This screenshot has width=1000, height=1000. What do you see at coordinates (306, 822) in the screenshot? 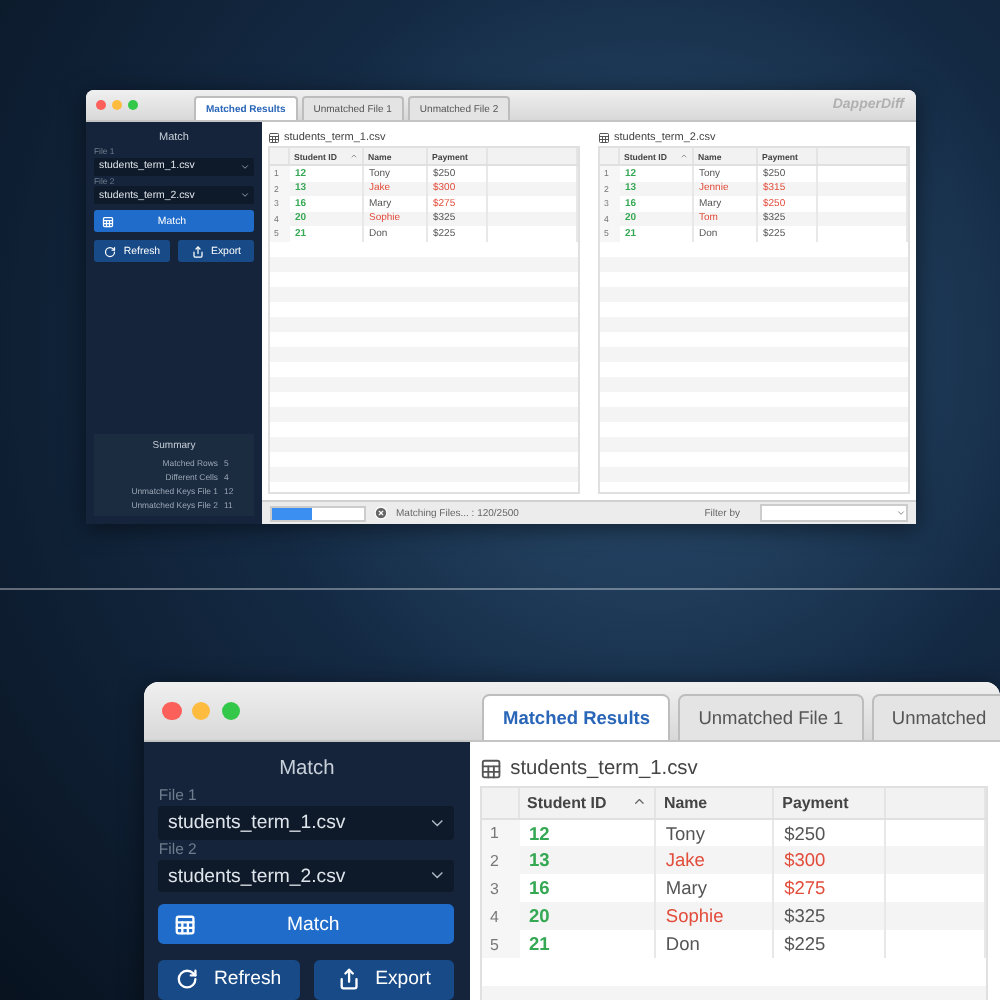
I see `file-select: students_term_1.csv` at bounding box center [306, 822].